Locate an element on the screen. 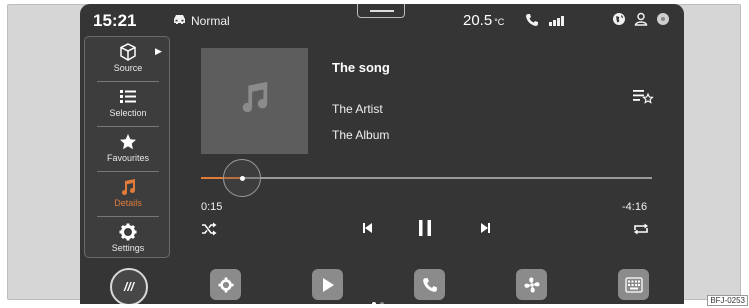 This screenshot has width=749, height=308. progress-knob is located at coordinates (241, 178).